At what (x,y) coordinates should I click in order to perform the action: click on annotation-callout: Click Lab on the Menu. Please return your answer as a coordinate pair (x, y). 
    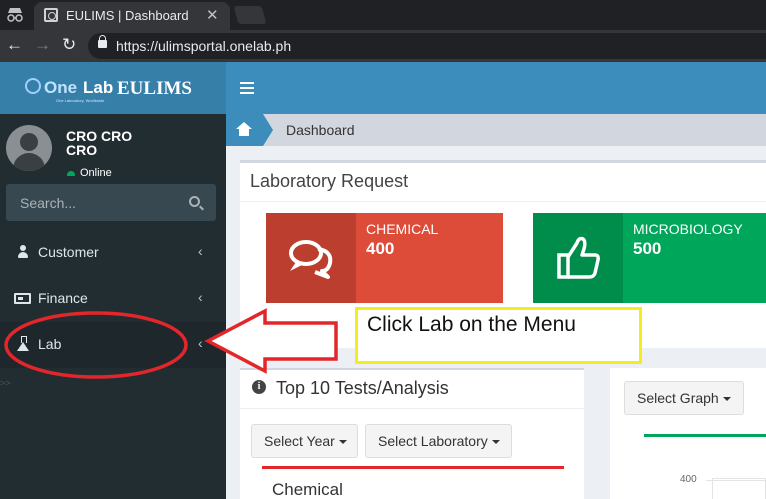
    Looking at the image, I should click on (498, 335).